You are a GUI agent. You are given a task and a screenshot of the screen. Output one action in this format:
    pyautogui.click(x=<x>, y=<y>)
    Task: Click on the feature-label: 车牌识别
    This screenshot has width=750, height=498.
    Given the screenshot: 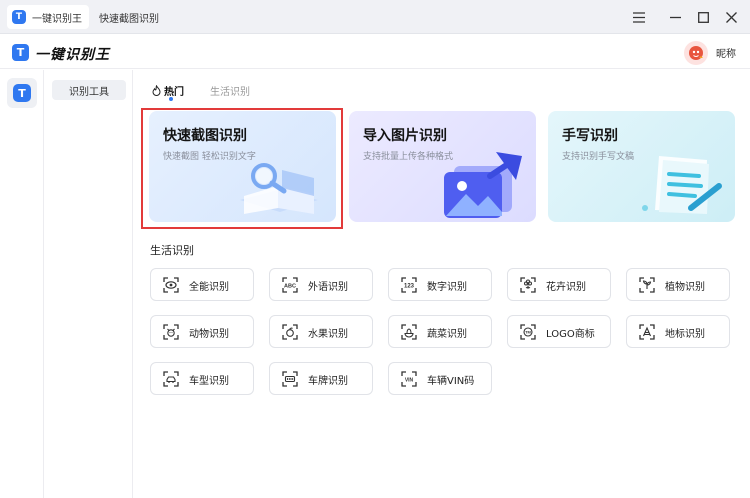 What is the action you would take?
    pyautogui.click(x=328, y=381)
    